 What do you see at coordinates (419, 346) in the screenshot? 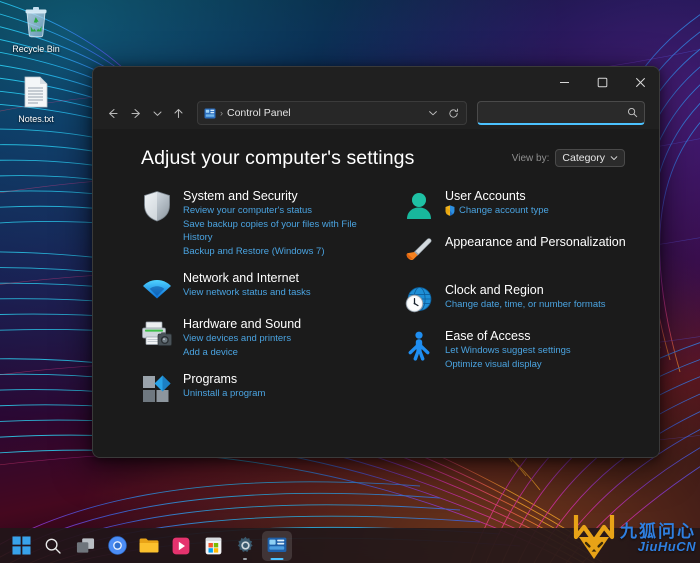
I see `accessibility-icon` at bounding box center [419, 346].